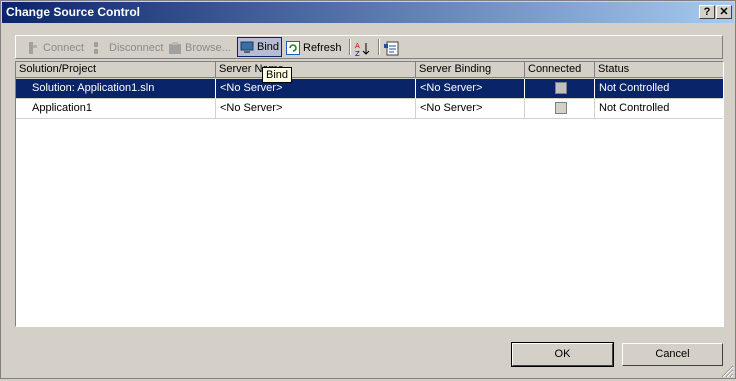 The image size is (736, 381). I want to click on connect-icon, so click(33, 48).